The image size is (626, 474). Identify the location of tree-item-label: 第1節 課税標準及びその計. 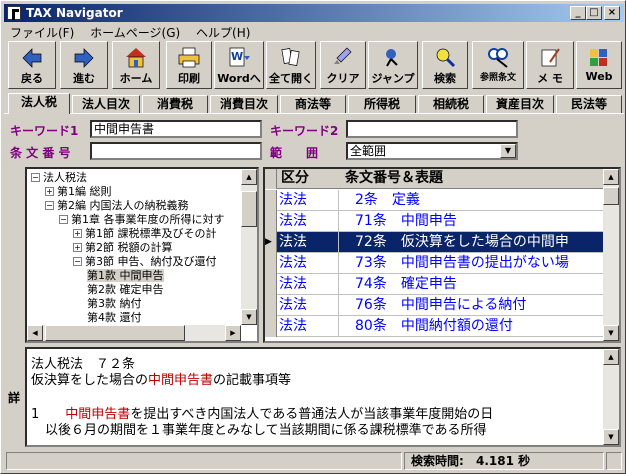
(151, 233).